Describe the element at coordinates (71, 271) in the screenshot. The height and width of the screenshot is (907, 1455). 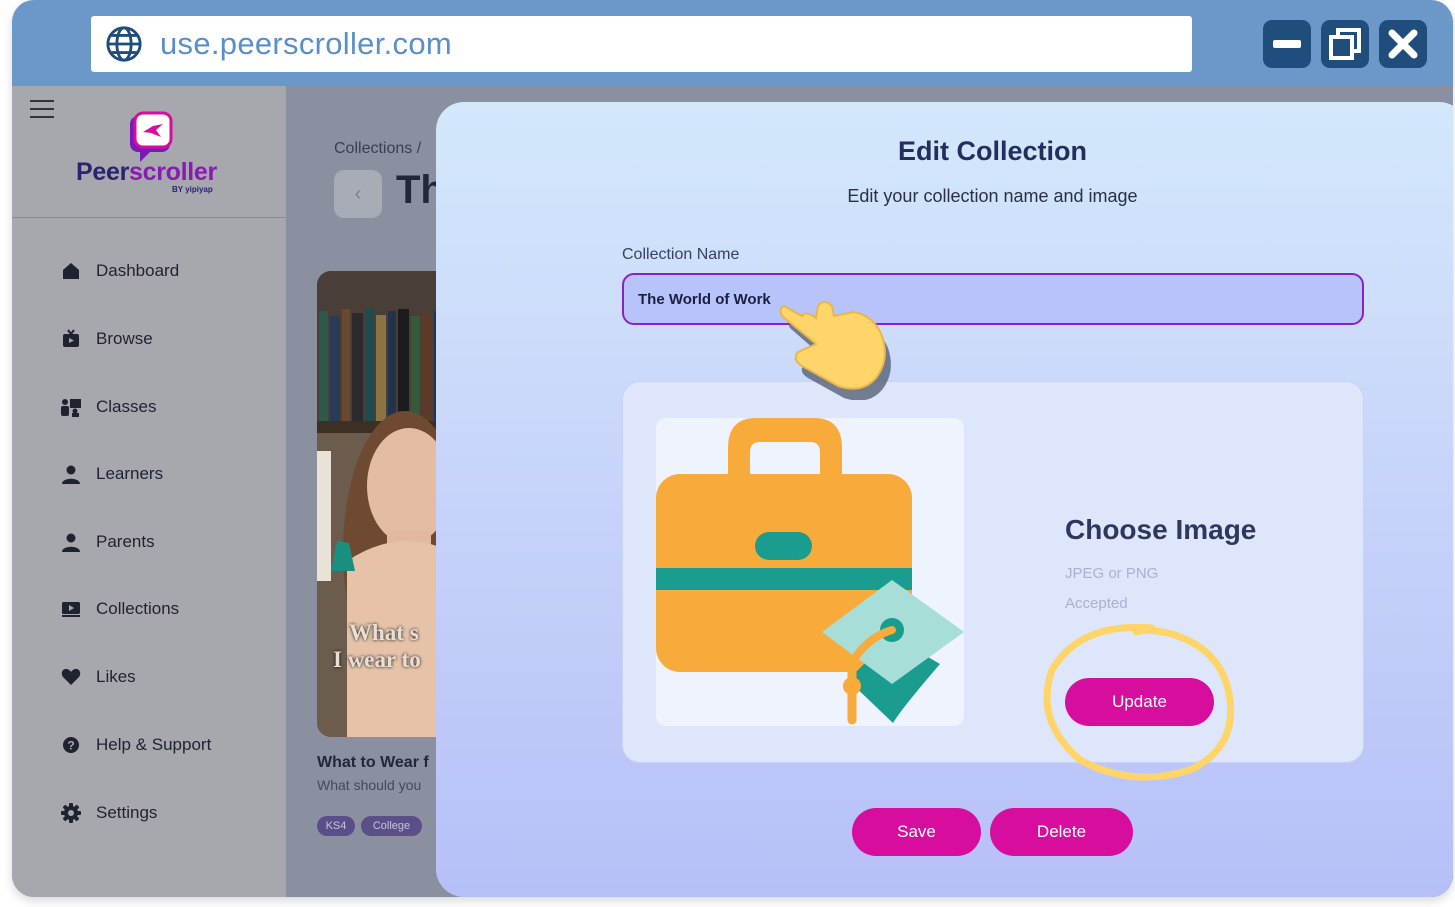
I see `home-icon` at that location.